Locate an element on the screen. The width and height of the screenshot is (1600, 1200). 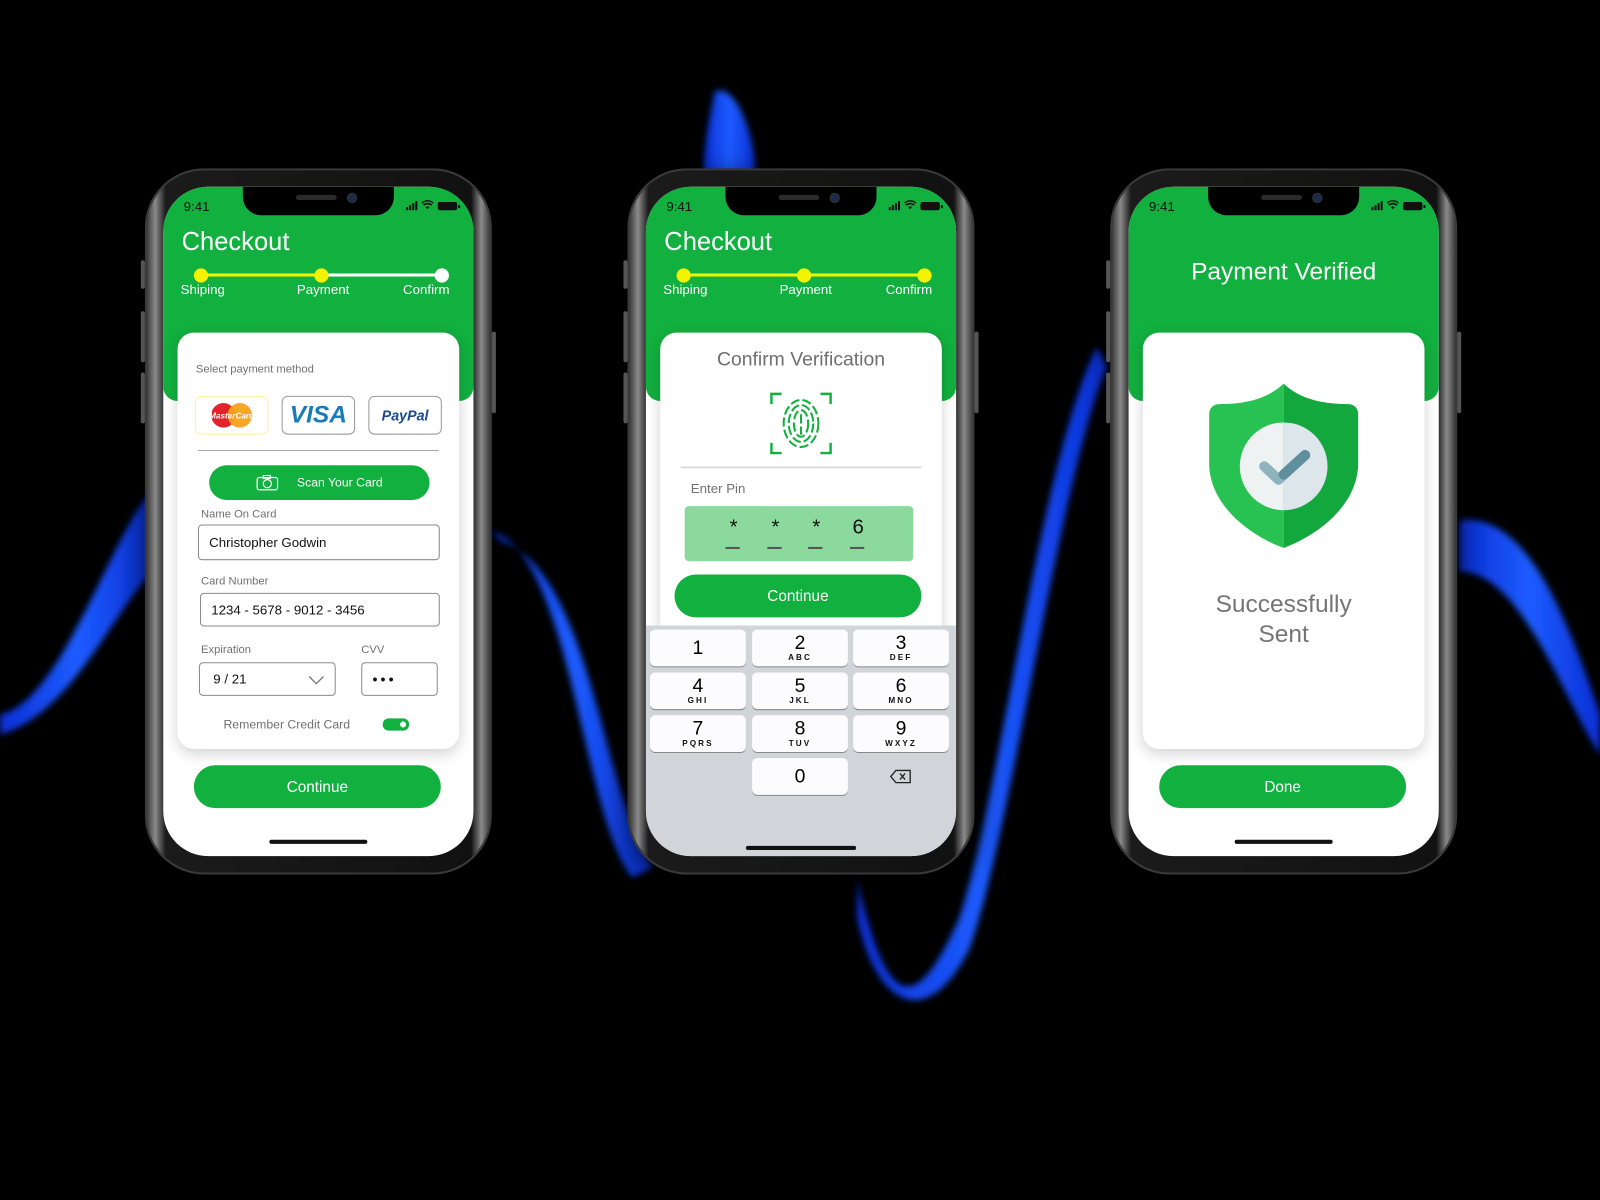
card-number-input: 1234 - 5678 - 9012 - 3456 is located at coordinates (319, 609).